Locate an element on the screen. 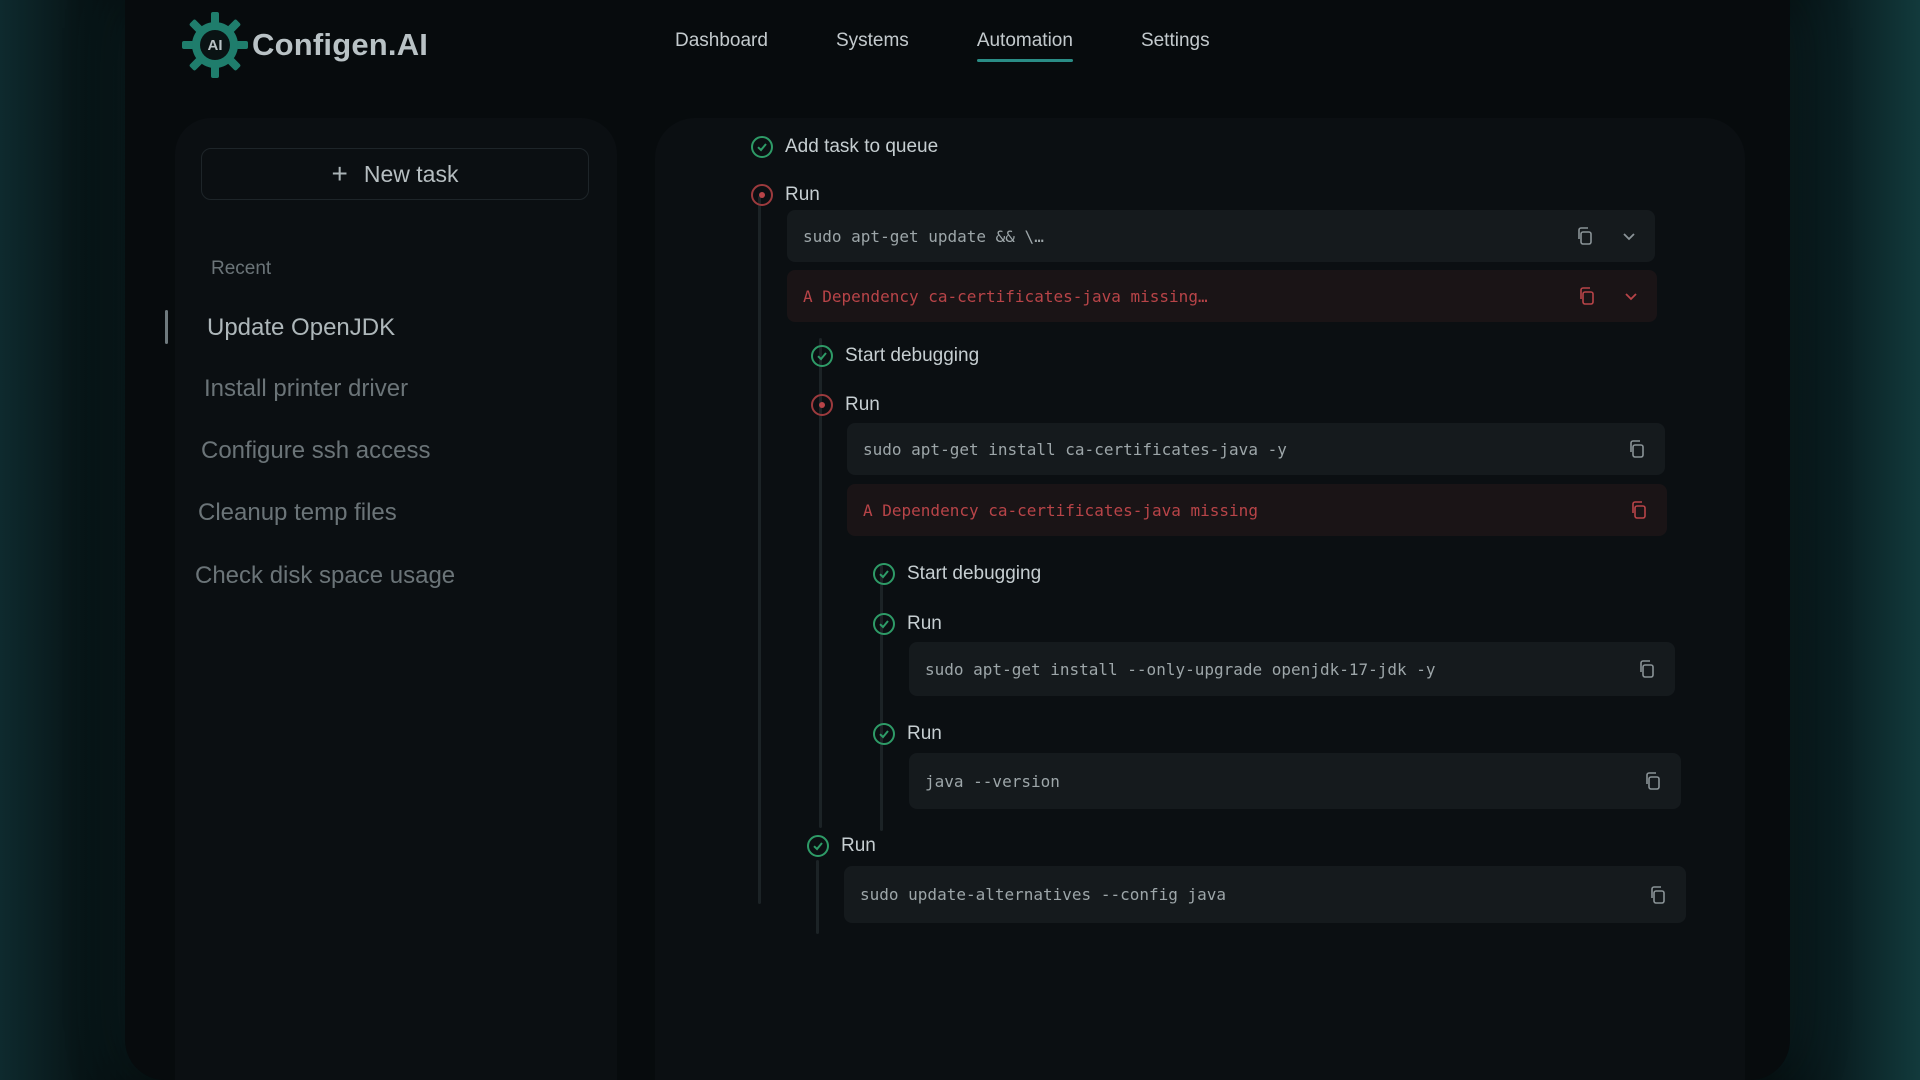 This screenshot has height=1080, width=1920. sidebar-item-check-disk-space-usage: Check disk space usage is located at coordinates (325, 576).